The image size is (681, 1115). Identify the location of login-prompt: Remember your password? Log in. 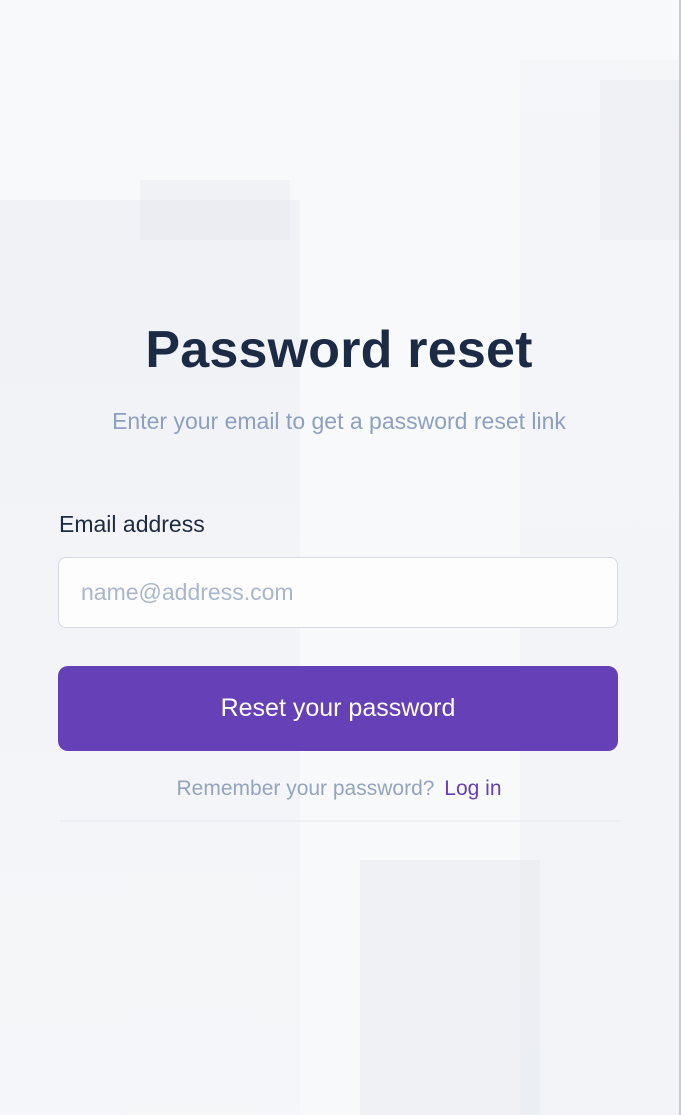
(339, 789).